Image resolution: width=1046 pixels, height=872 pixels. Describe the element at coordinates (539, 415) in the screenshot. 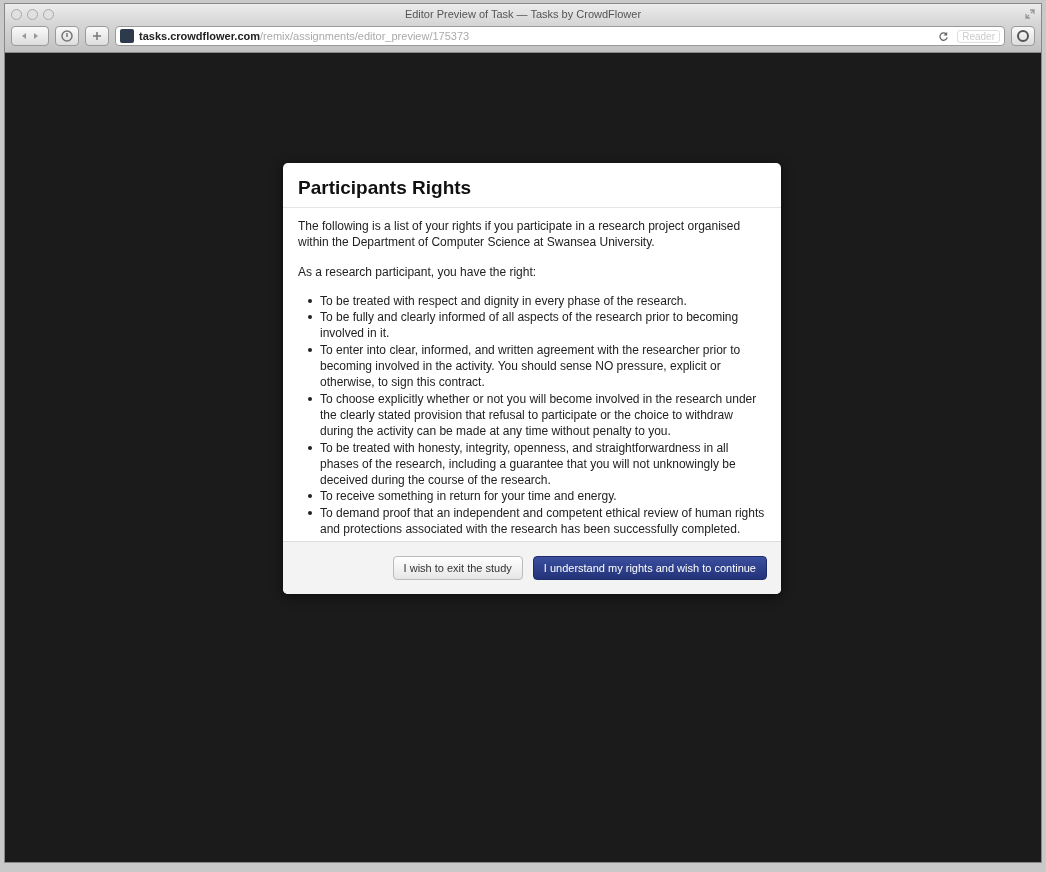

I see `right-item: To choose explicitly whether or not you will become involved in the research under the clearly stated provision that refusal to participate or the choice to withdraw during the activity can be made at any time without penalty to you.` at that location.